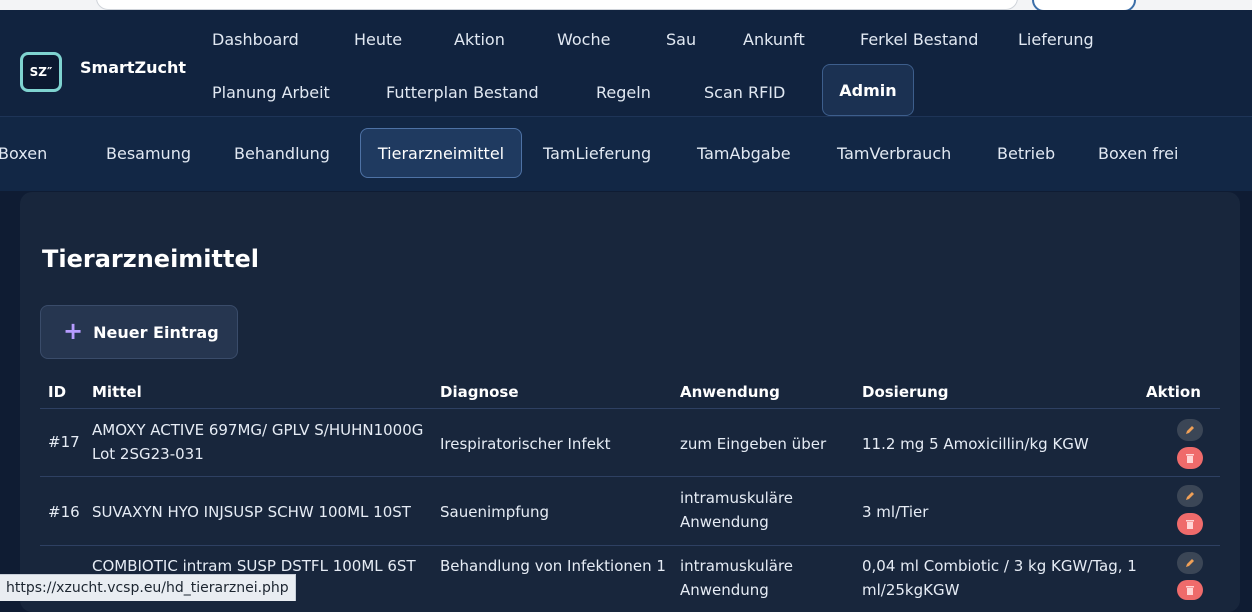 This screenshot has width=1252, height=612. Describe the element at coordinates (553, 566) in the screenshot. I see `row-diagnose: Behandlung von Infektionen 1` at that location.